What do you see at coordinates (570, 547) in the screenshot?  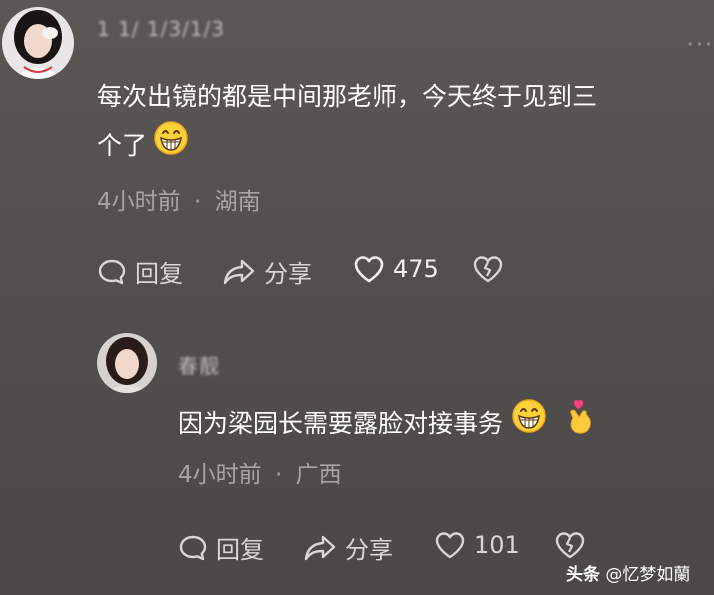 I see `reply-dislike-button` at bounding box center [570, 547].